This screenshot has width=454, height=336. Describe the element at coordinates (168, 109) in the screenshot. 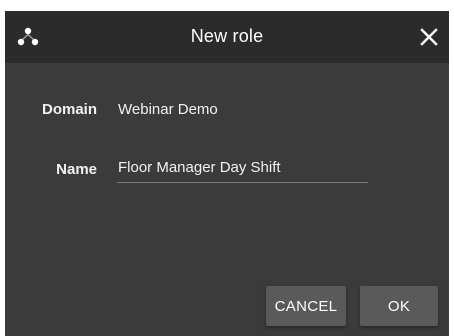

I see `domain-value: Webinar Demo` at that location.